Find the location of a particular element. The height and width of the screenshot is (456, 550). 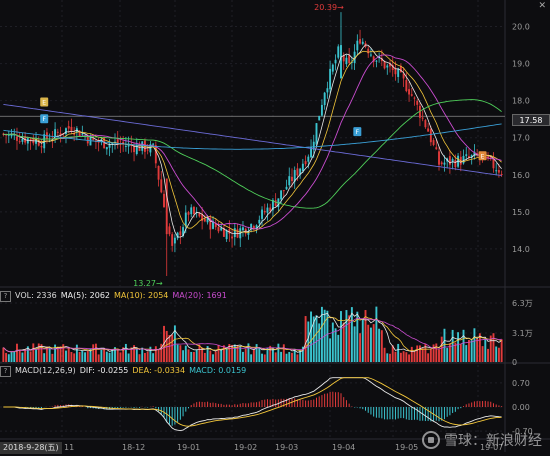

close-icon: ✕ is located at coordinates (542, 6).